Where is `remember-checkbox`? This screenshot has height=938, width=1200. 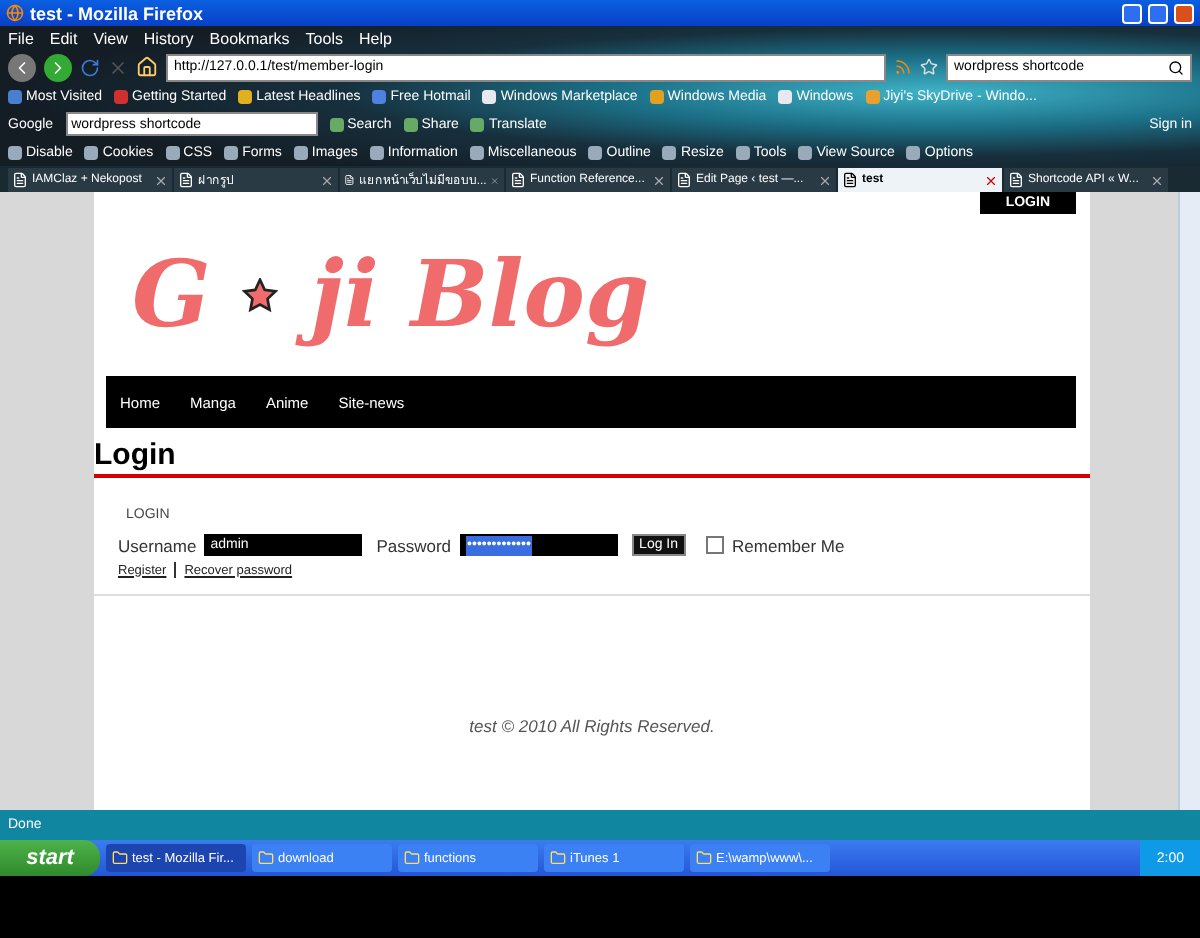
remember-checkbox is located at coordinates (715, 545).